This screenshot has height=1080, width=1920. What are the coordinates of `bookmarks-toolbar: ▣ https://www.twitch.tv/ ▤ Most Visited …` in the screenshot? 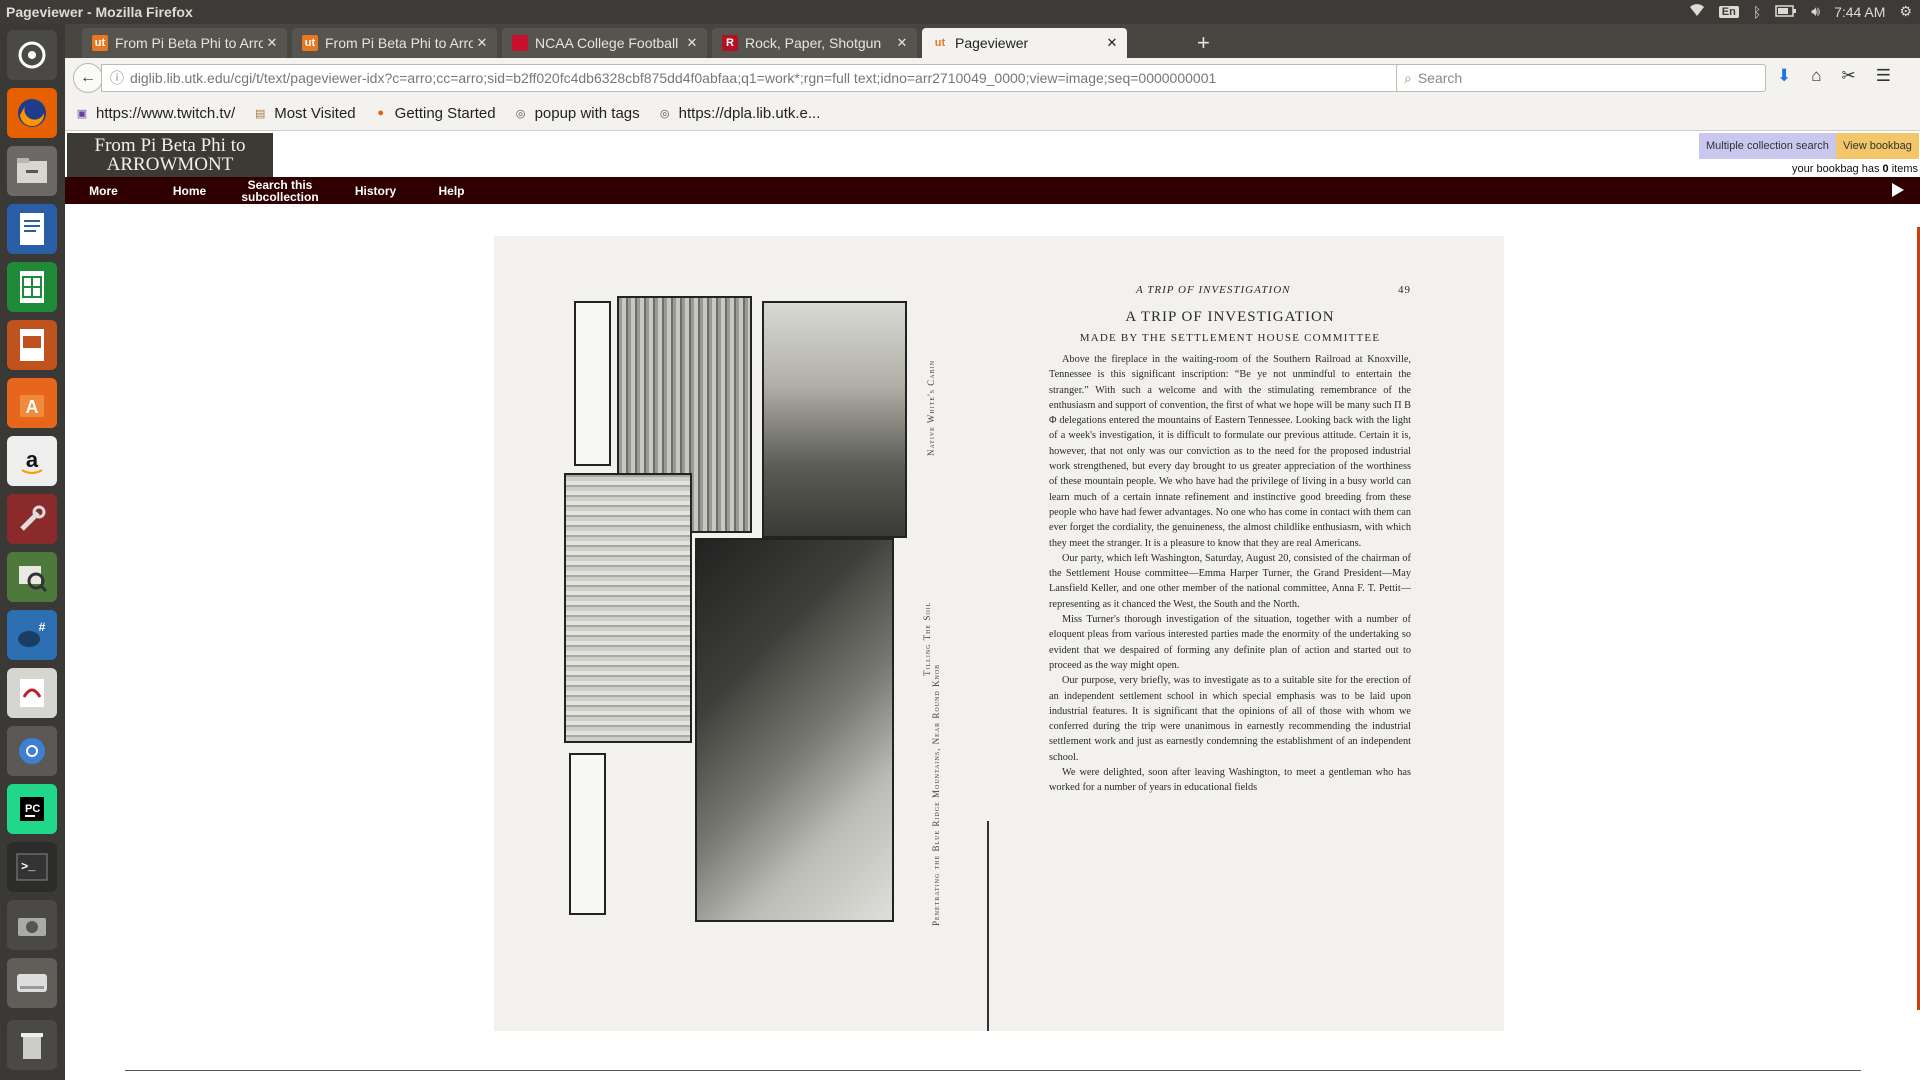 It's located at (992, 113).